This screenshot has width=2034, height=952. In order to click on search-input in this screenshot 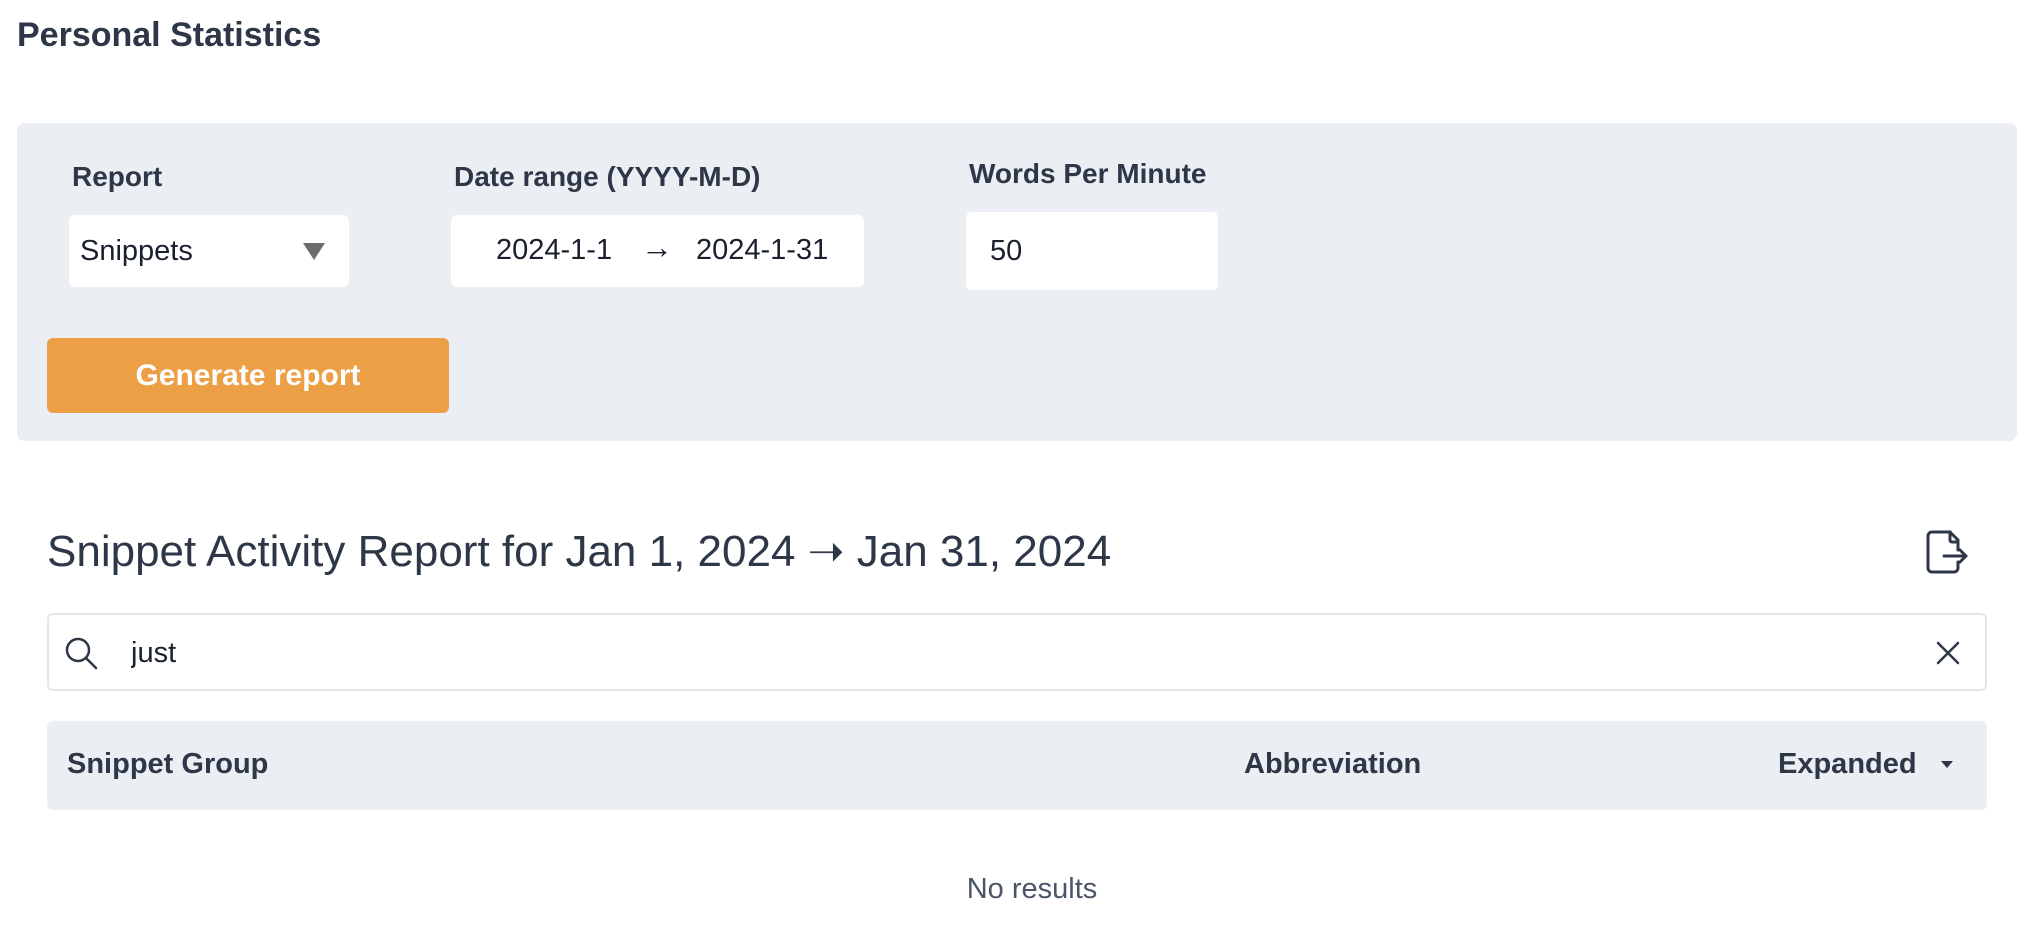, I will do `click(1011, 653)`.